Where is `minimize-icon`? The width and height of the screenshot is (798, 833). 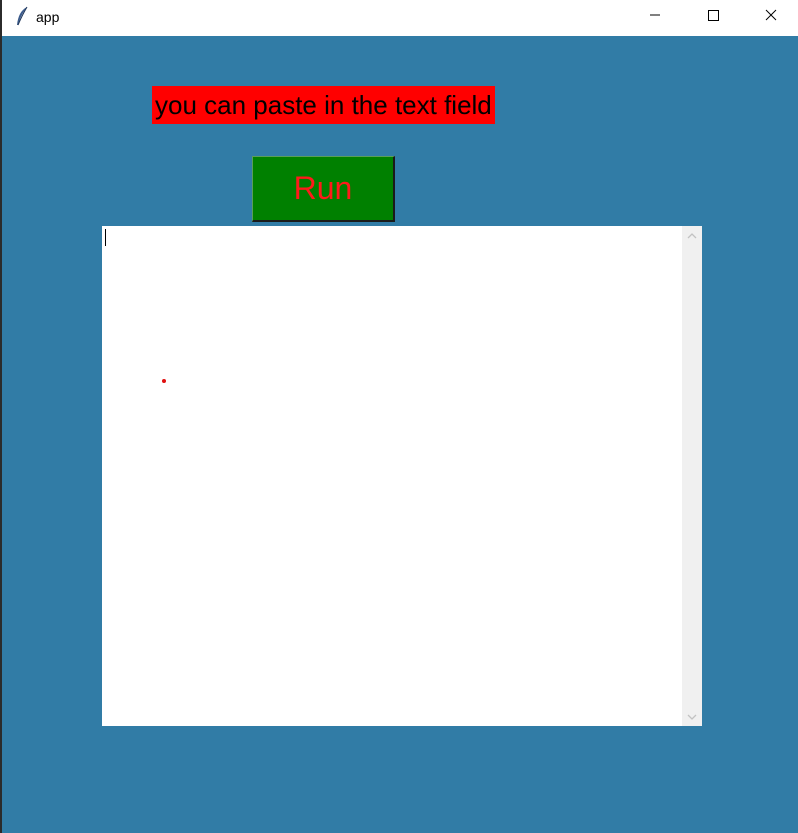
minimize-icon is located at coordinates (655, 17).